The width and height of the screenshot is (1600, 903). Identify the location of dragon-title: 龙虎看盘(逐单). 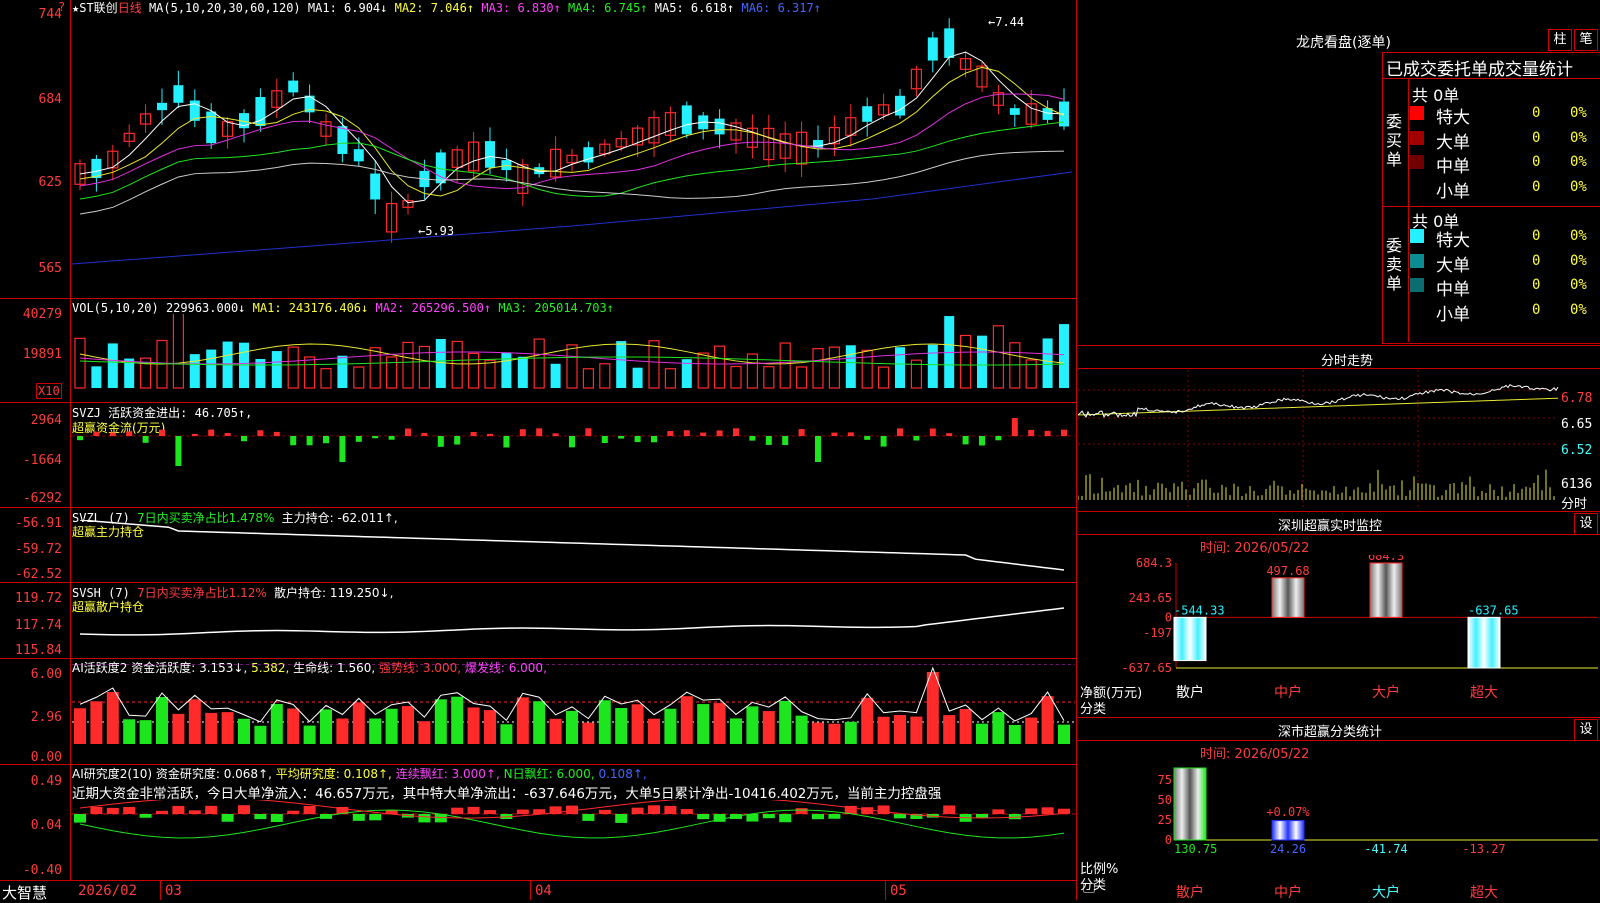
(1343, 43).